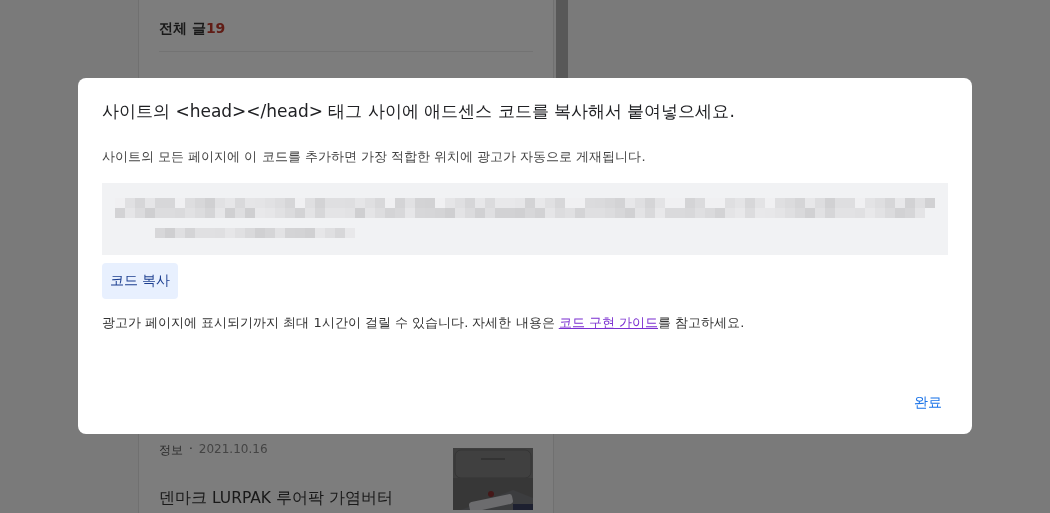 This screenshot has width=1050, height=513. What do you see at coordinates (140, 281) in the screenshot?
I see `copy-code-button: 코드 복사` at bounding box center [140, 281].